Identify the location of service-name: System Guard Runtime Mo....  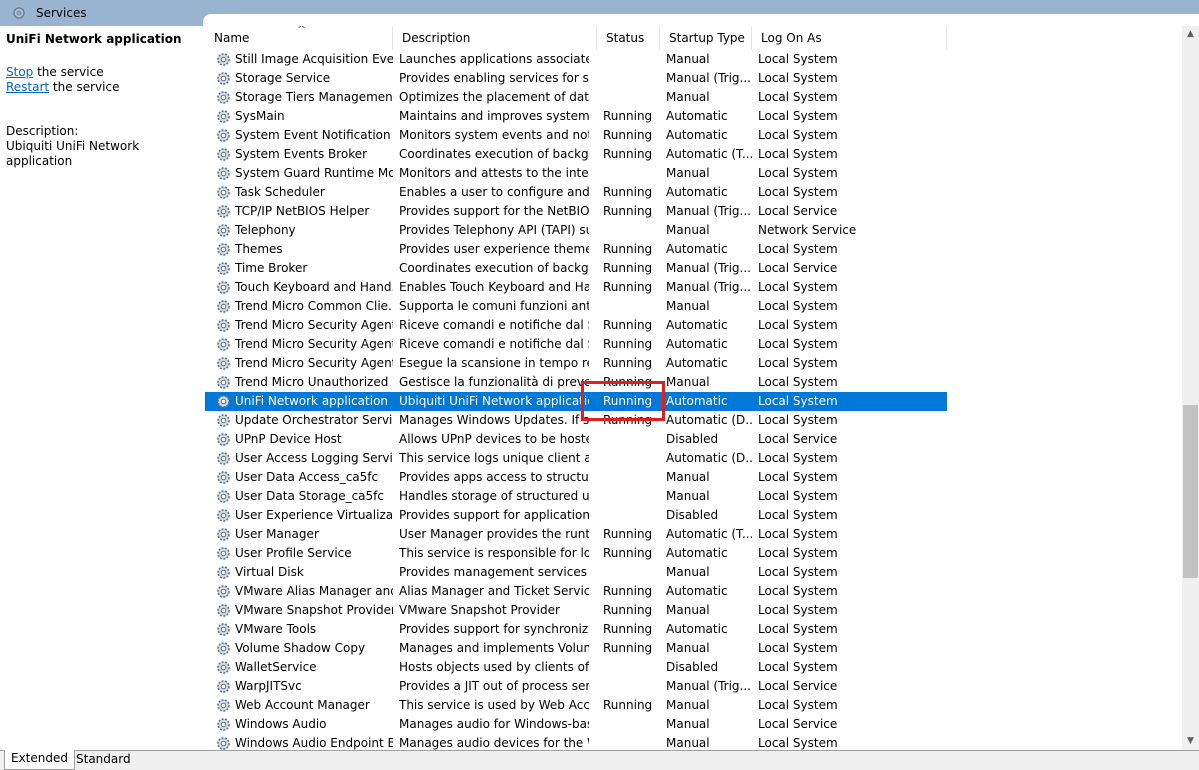
(314, 173).